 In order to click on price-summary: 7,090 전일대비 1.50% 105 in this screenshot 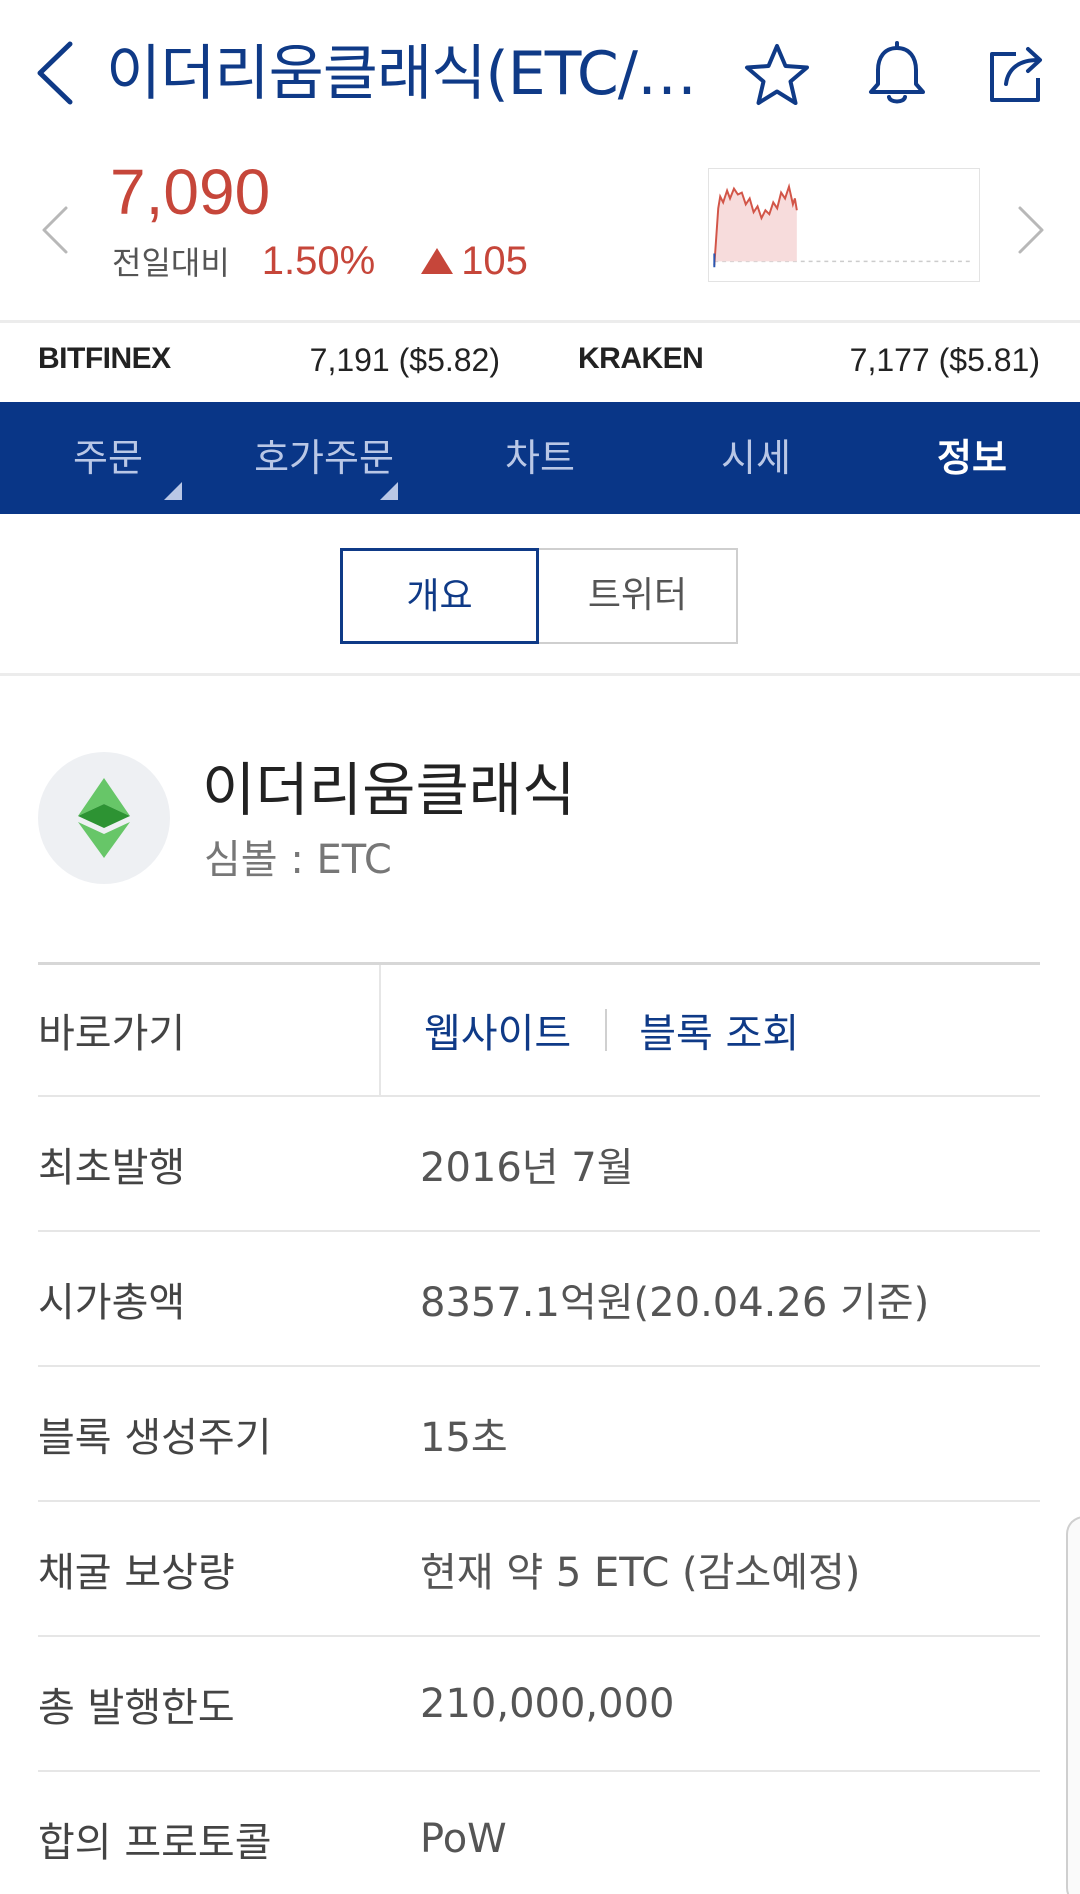, I will do `click(540, 235)`.